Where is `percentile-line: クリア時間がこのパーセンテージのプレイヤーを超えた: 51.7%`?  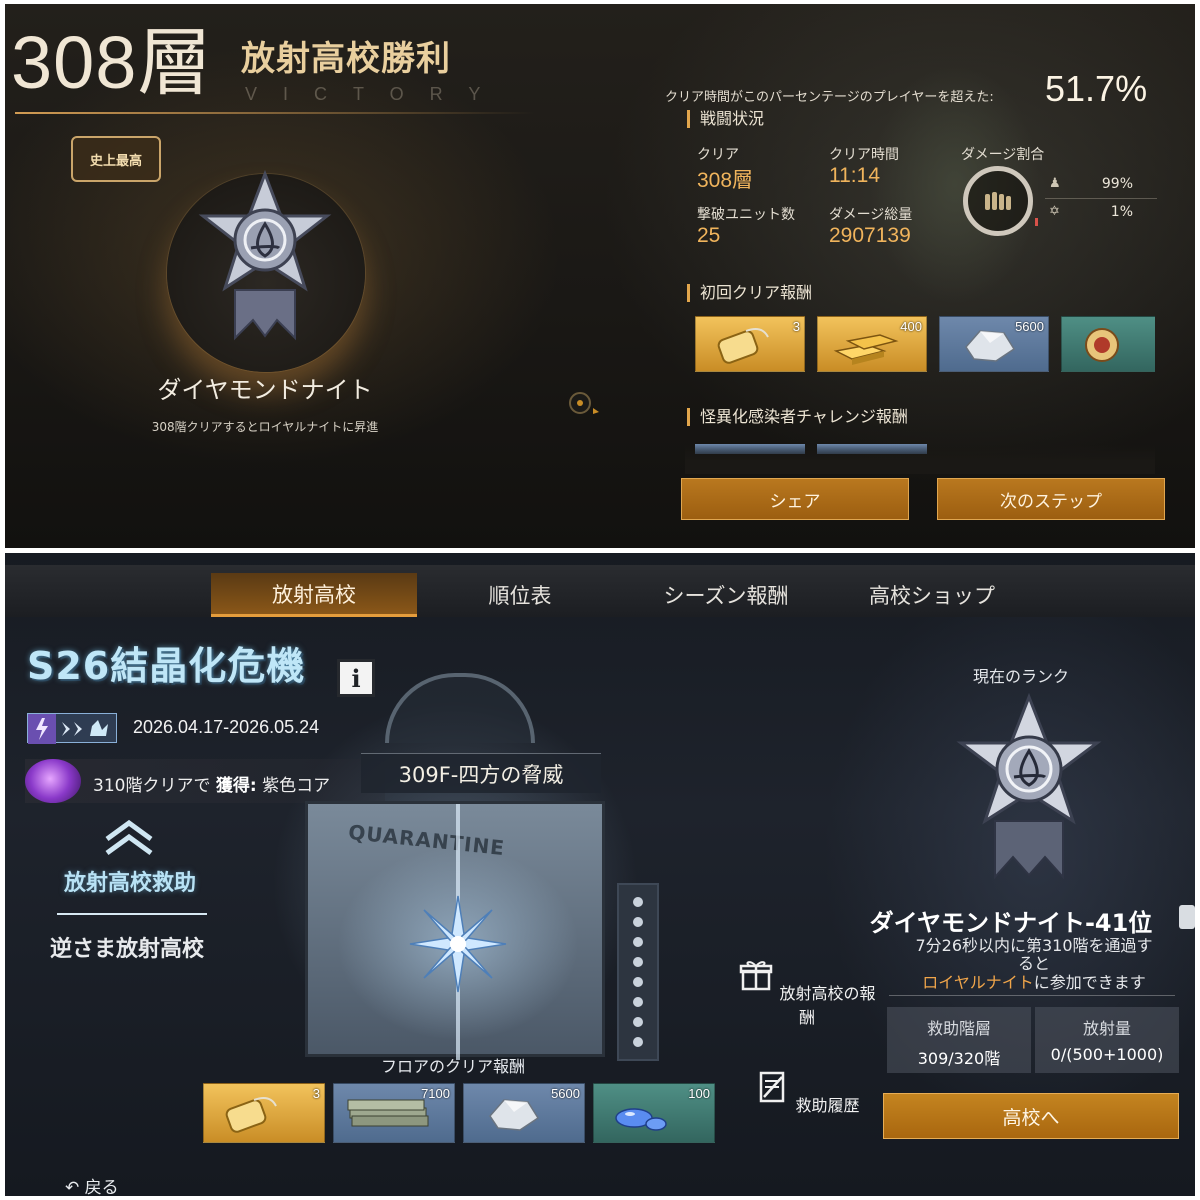 percentile-line: クリア時間がこのパーセンテージのプレイヤーを超えた: 51.7% is located at coordinates (925, 90).